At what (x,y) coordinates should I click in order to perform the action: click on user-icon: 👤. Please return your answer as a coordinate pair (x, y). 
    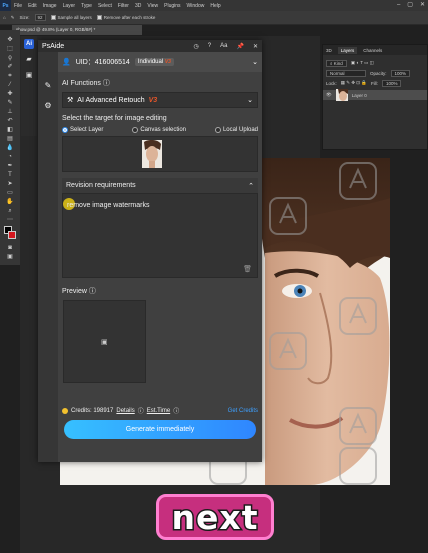
    Looking at the image, I should click on (66, 62).